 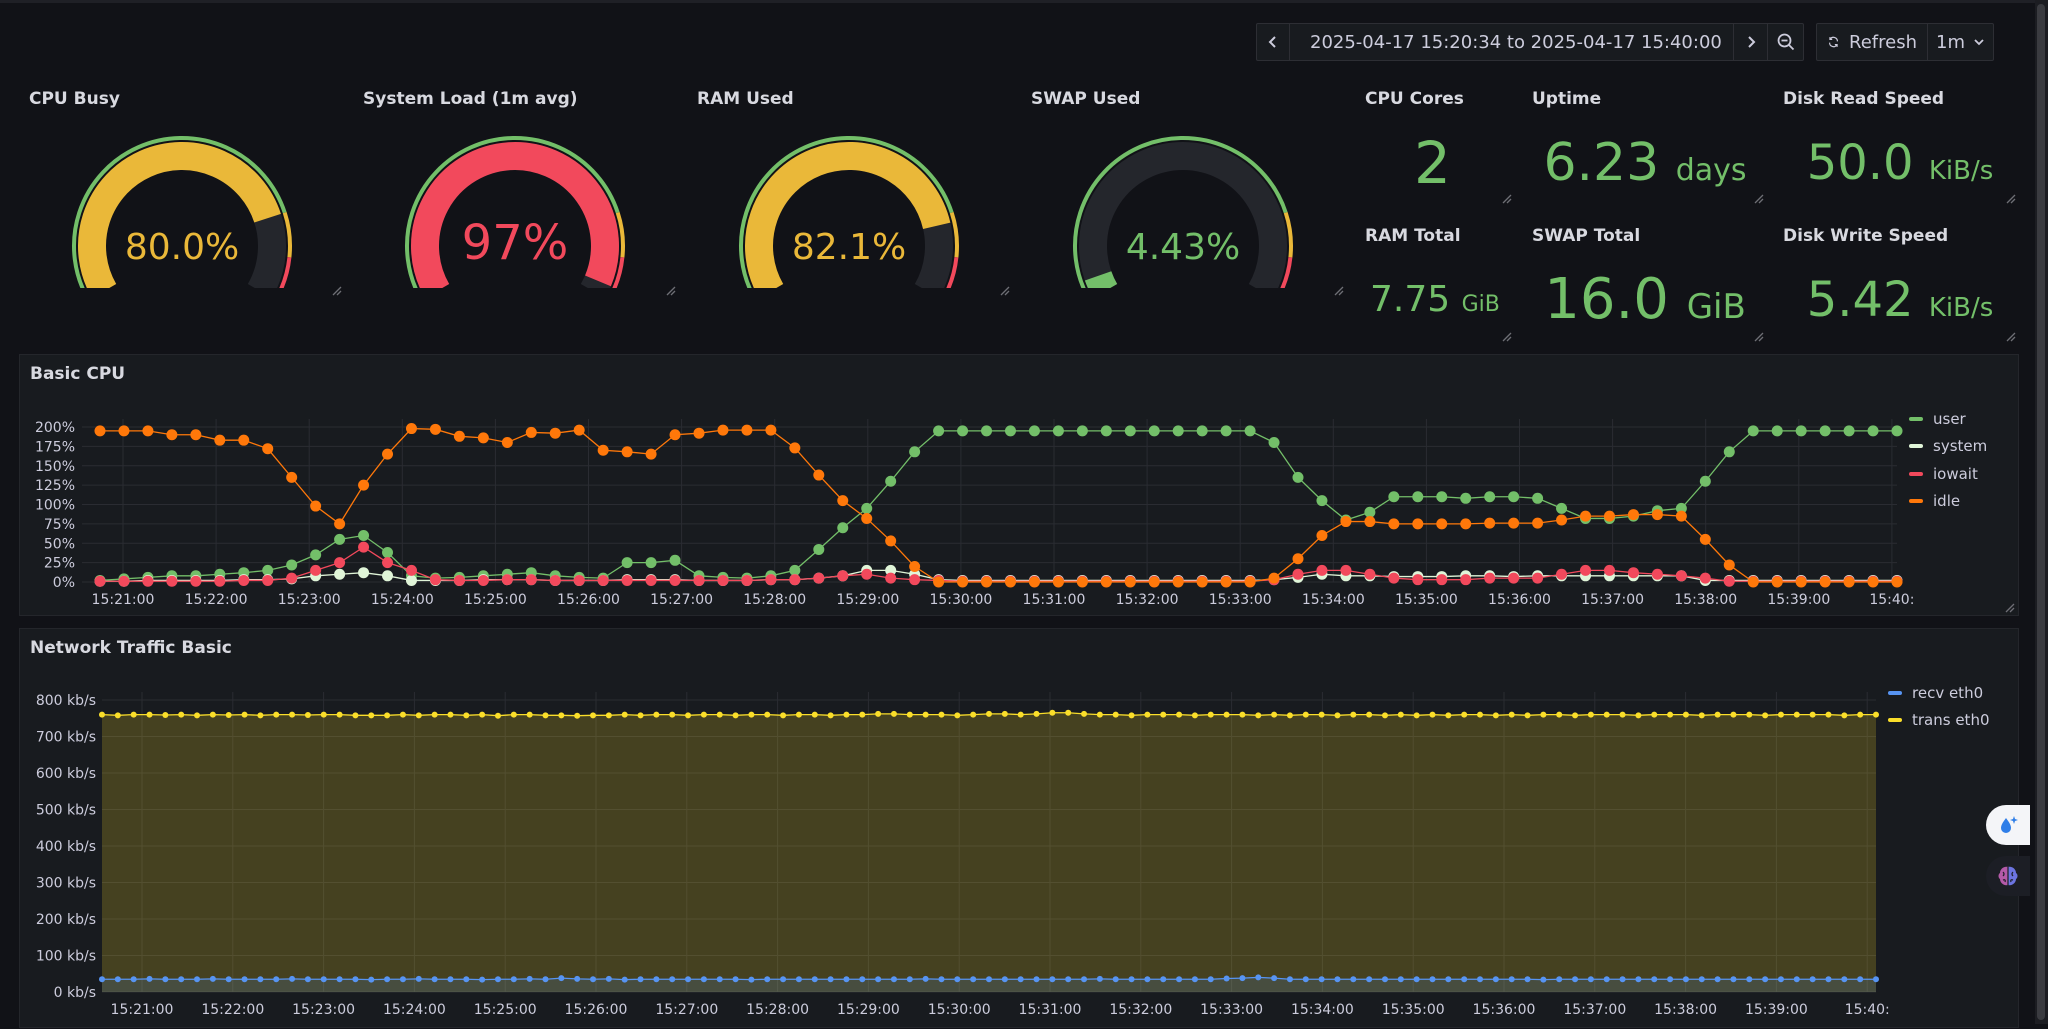 I want to click on zoom-out-icon, so click(x=1785, y=42).